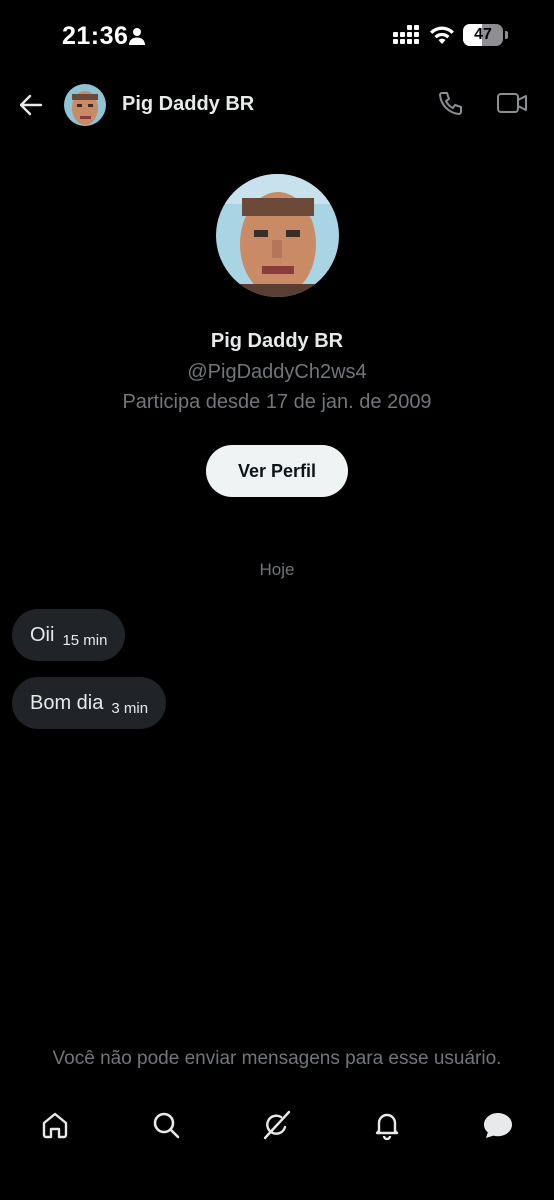 The image size is (554, 1200). Describe the element at coordinates (85, 640) in the screenshot. I see `message-time: 15 min` at that location.